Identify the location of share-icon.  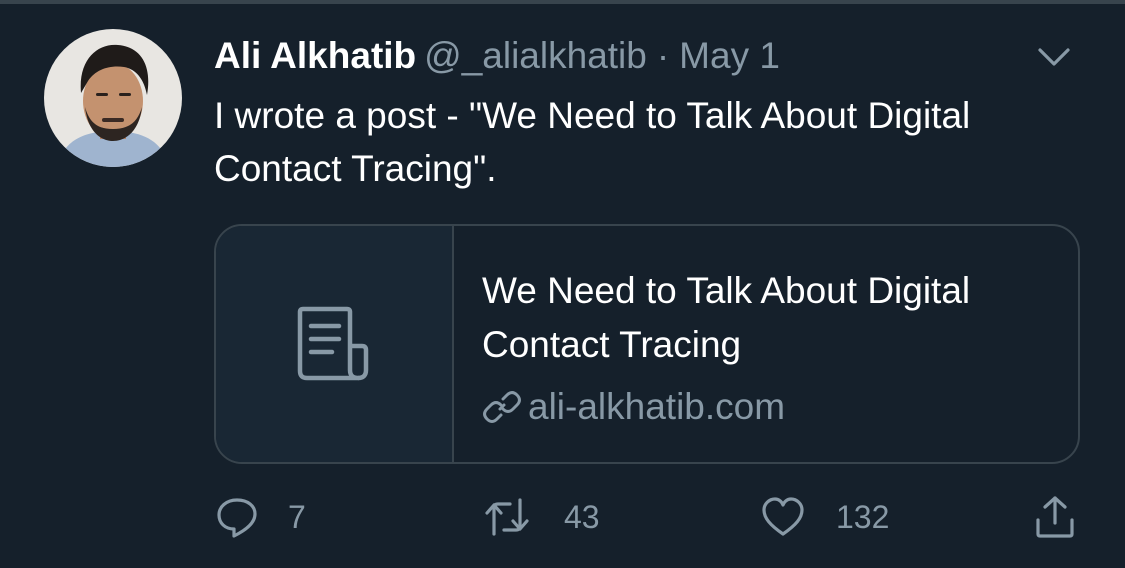
(1055, 517).